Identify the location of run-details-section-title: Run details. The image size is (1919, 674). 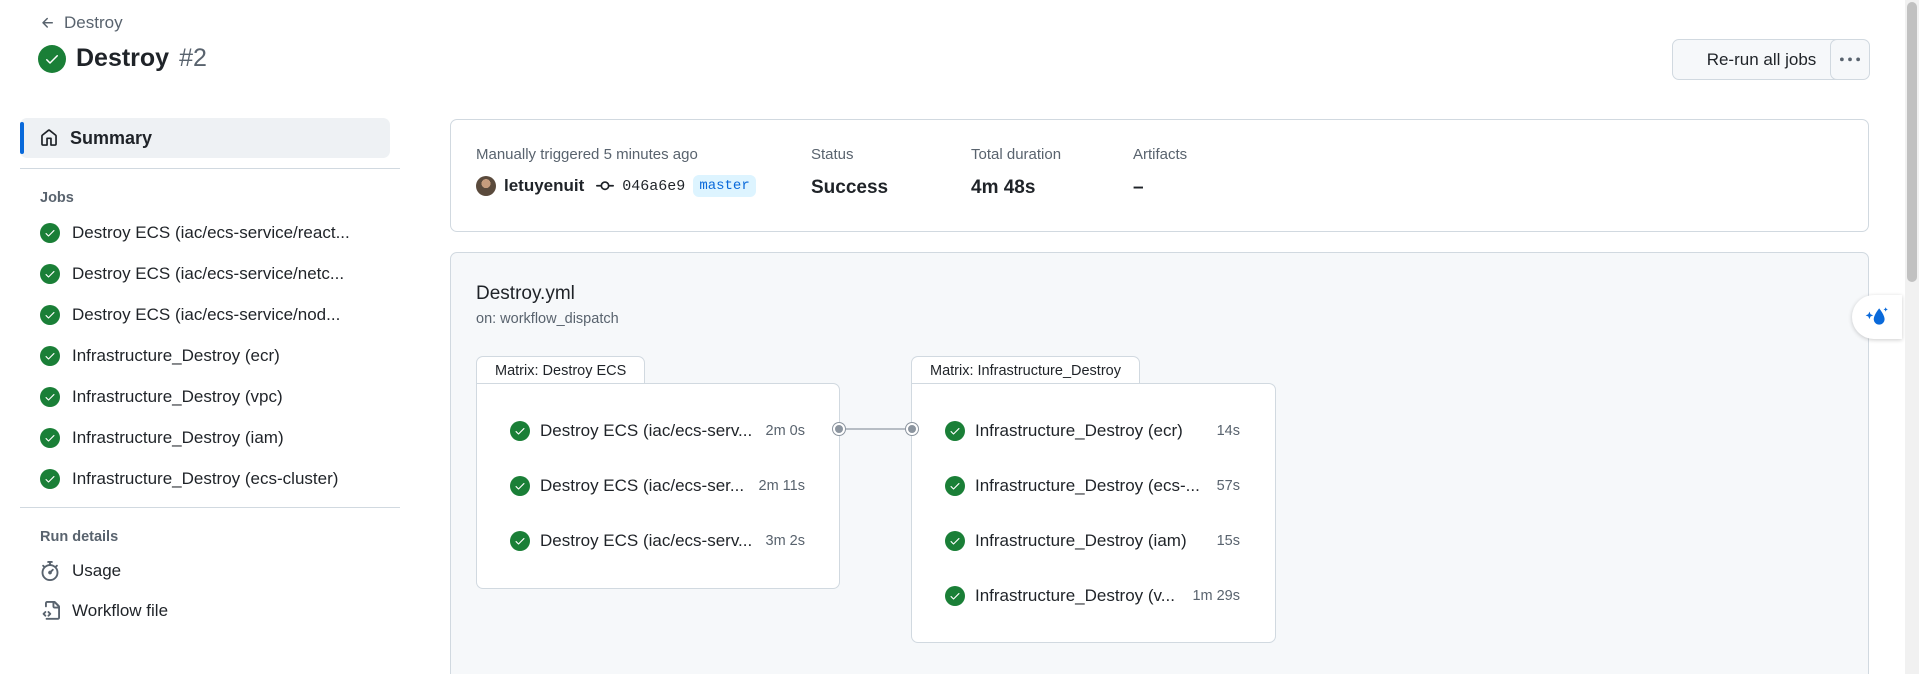
(79, 537).